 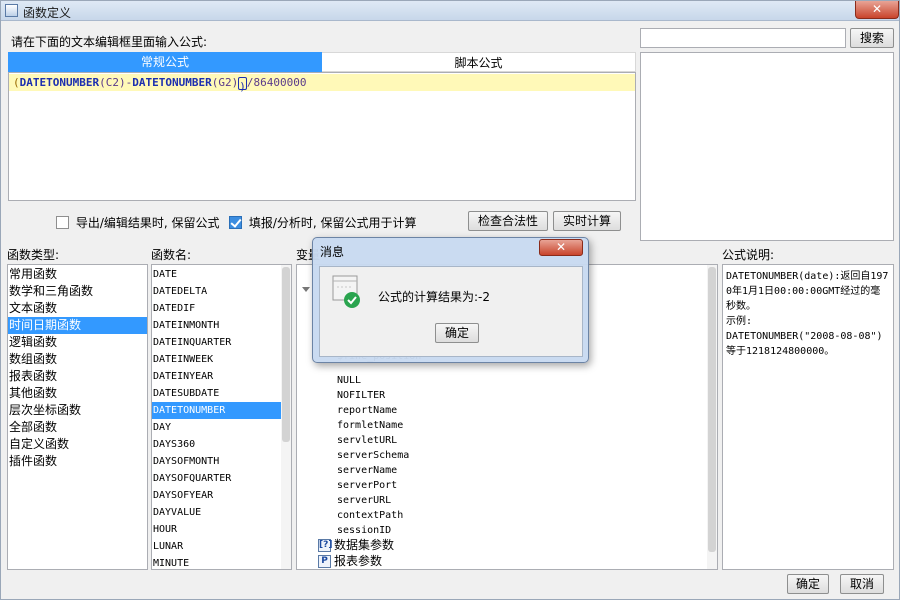 What do you see at coordinates (367, 440) in the screenshot?
I see `variable-item: servletURL` at bounding box center [367, 440].